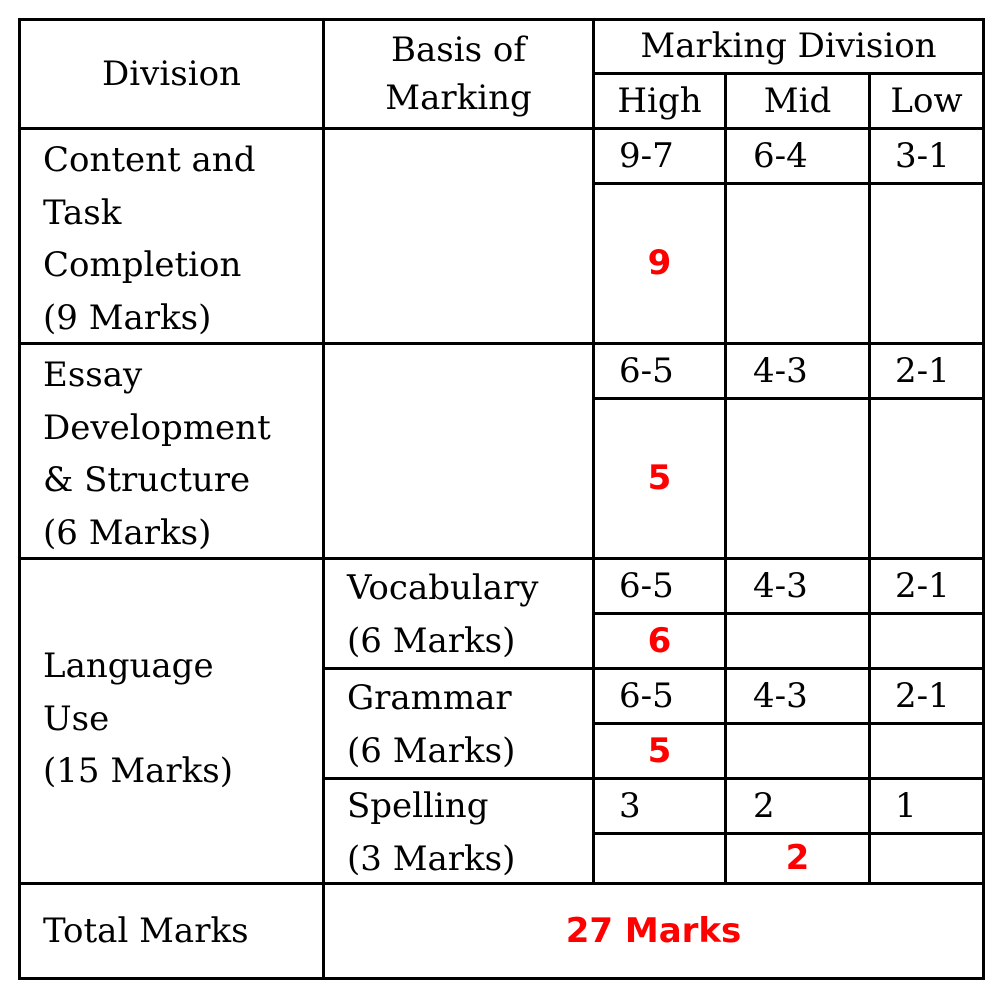 The height and width of the screenshot is (997, 1000). Describe the element at coordinates (458, 723) in the screenshot. I see `basis-grammar: Grammar (6 Marks)` at that location.